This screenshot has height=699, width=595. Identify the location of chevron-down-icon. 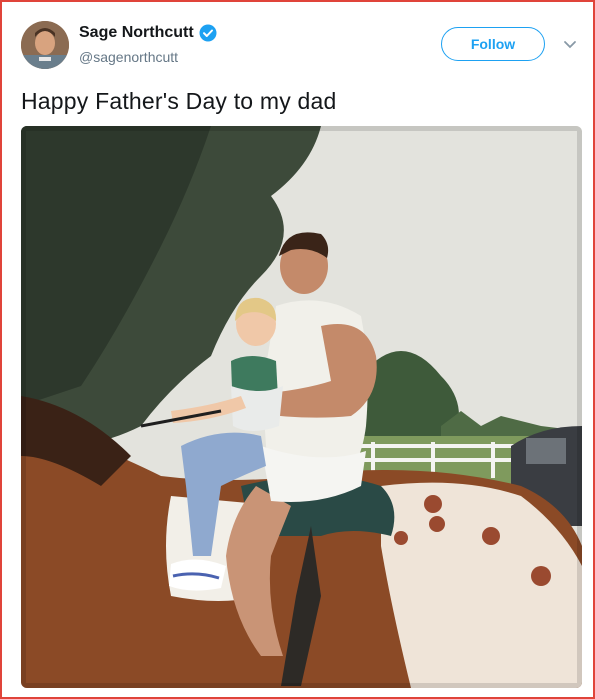
(570, 44).